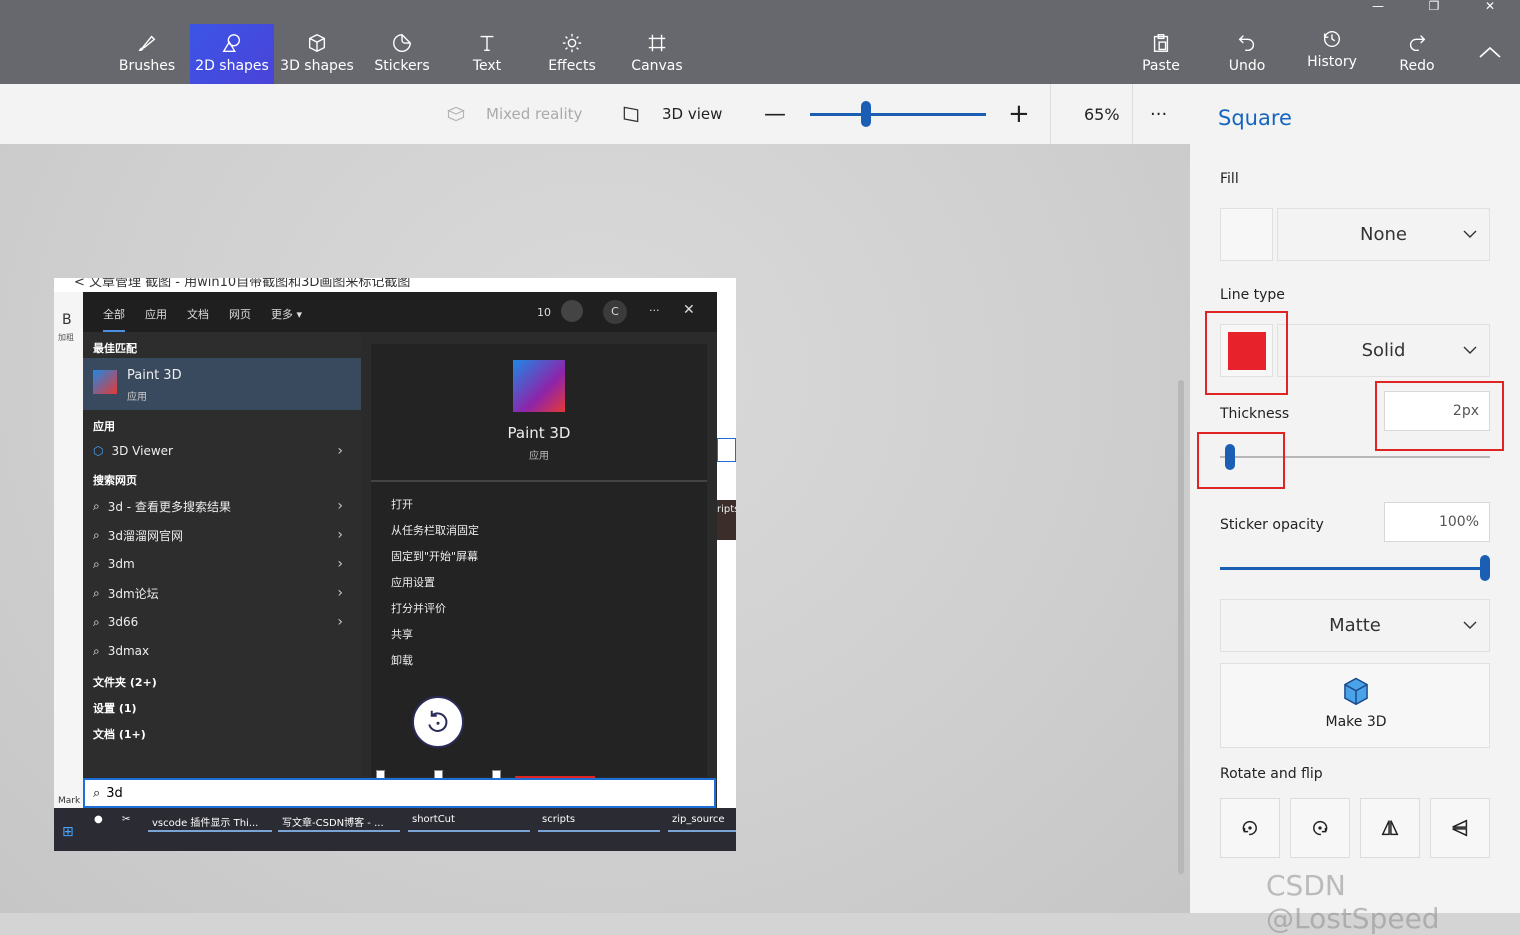  Describe the element at coordinates (418, 608) in the screenshot. I see `list-item: 打分并评价` at that location.